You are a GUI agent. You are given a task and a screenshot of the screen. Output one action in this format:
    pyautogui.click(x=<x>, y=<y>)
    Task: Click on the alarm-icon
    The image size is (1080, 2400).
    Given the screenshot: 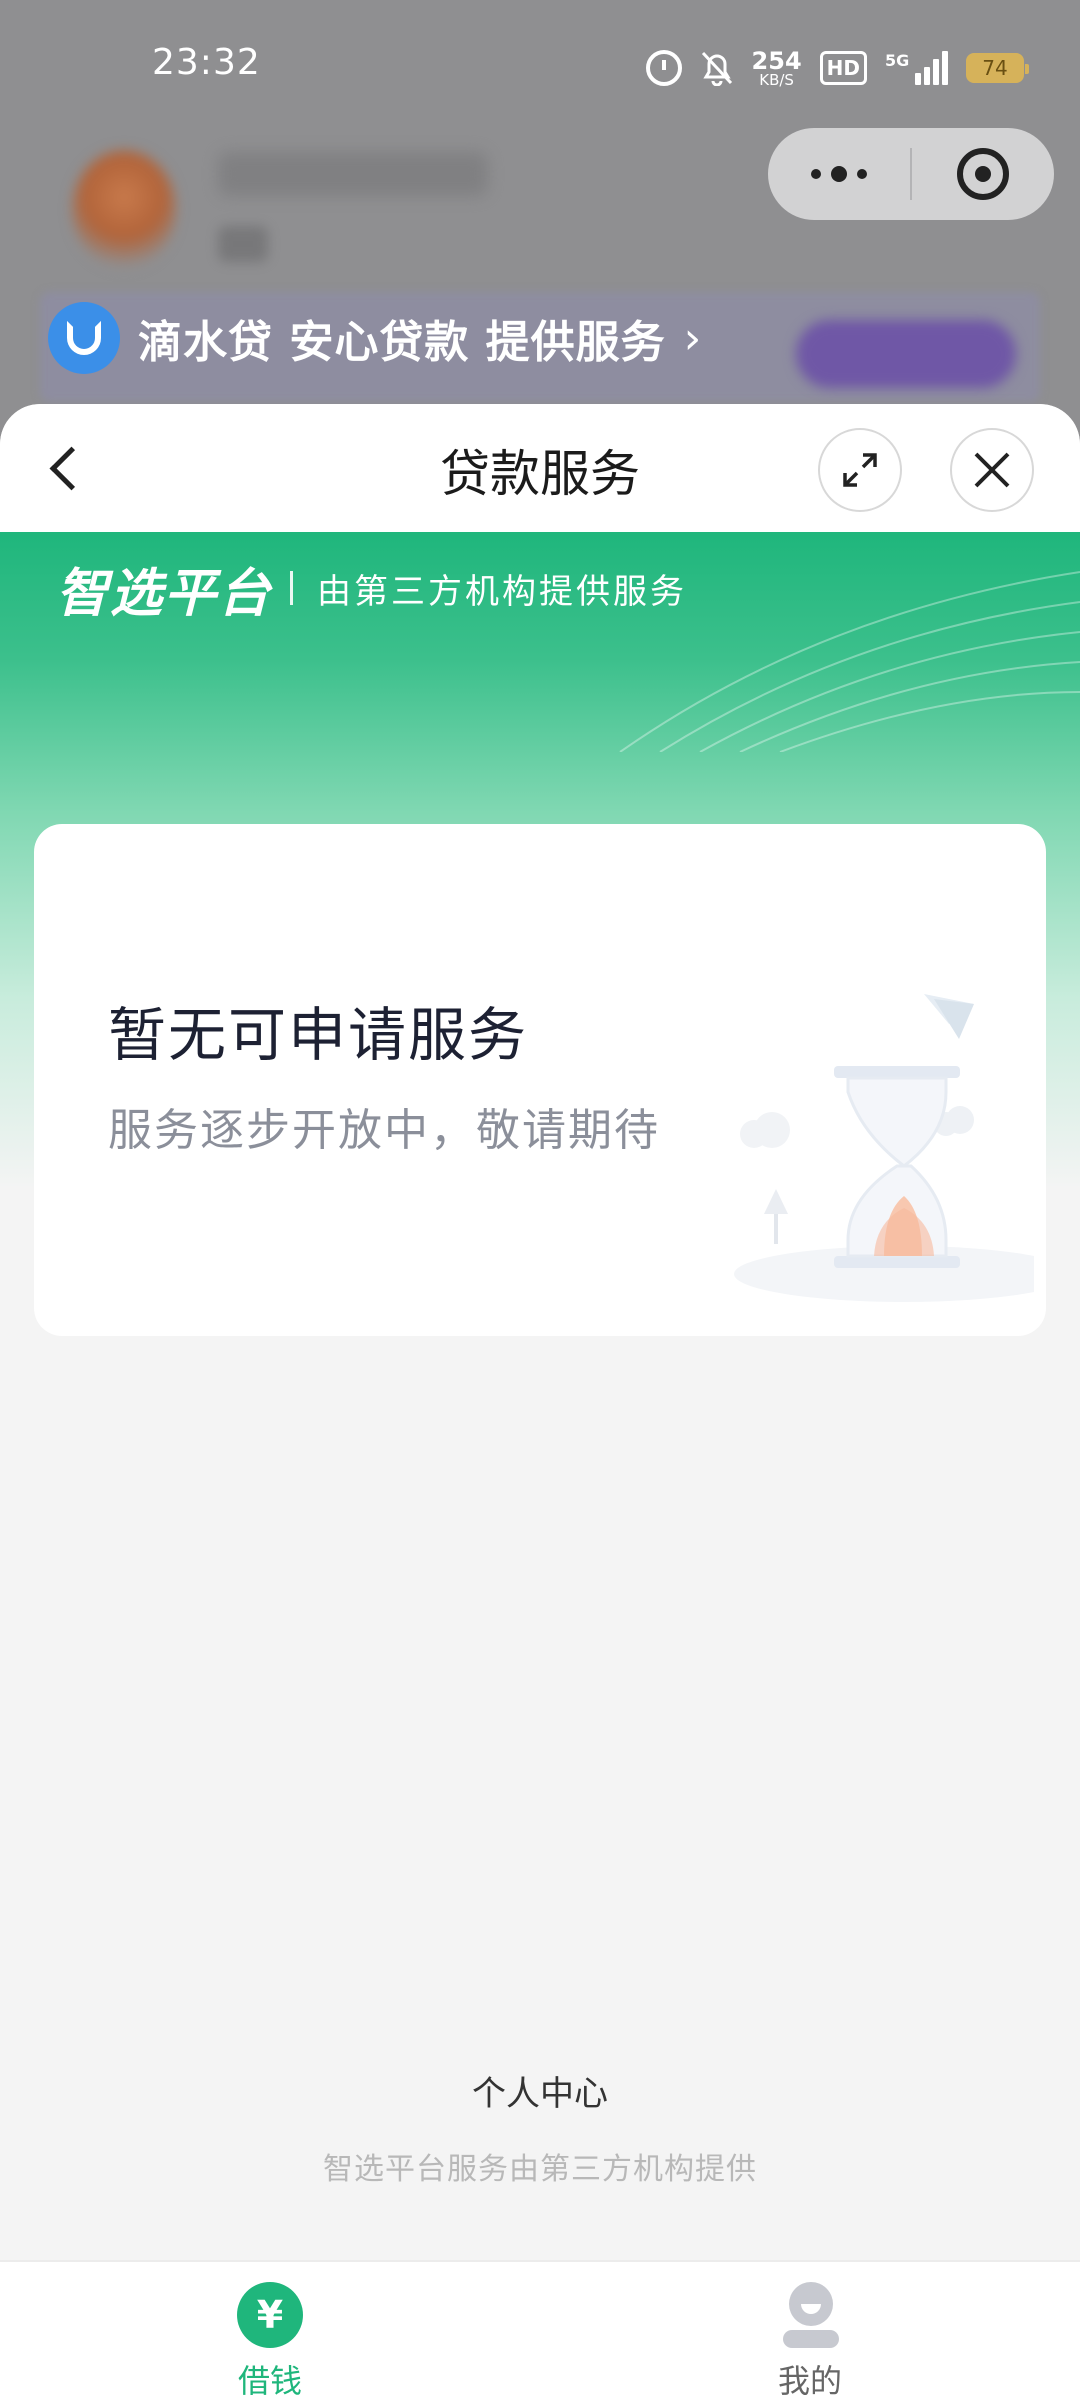 What is the action you would take?
    pyautogui.click(x=663, y=68)
    